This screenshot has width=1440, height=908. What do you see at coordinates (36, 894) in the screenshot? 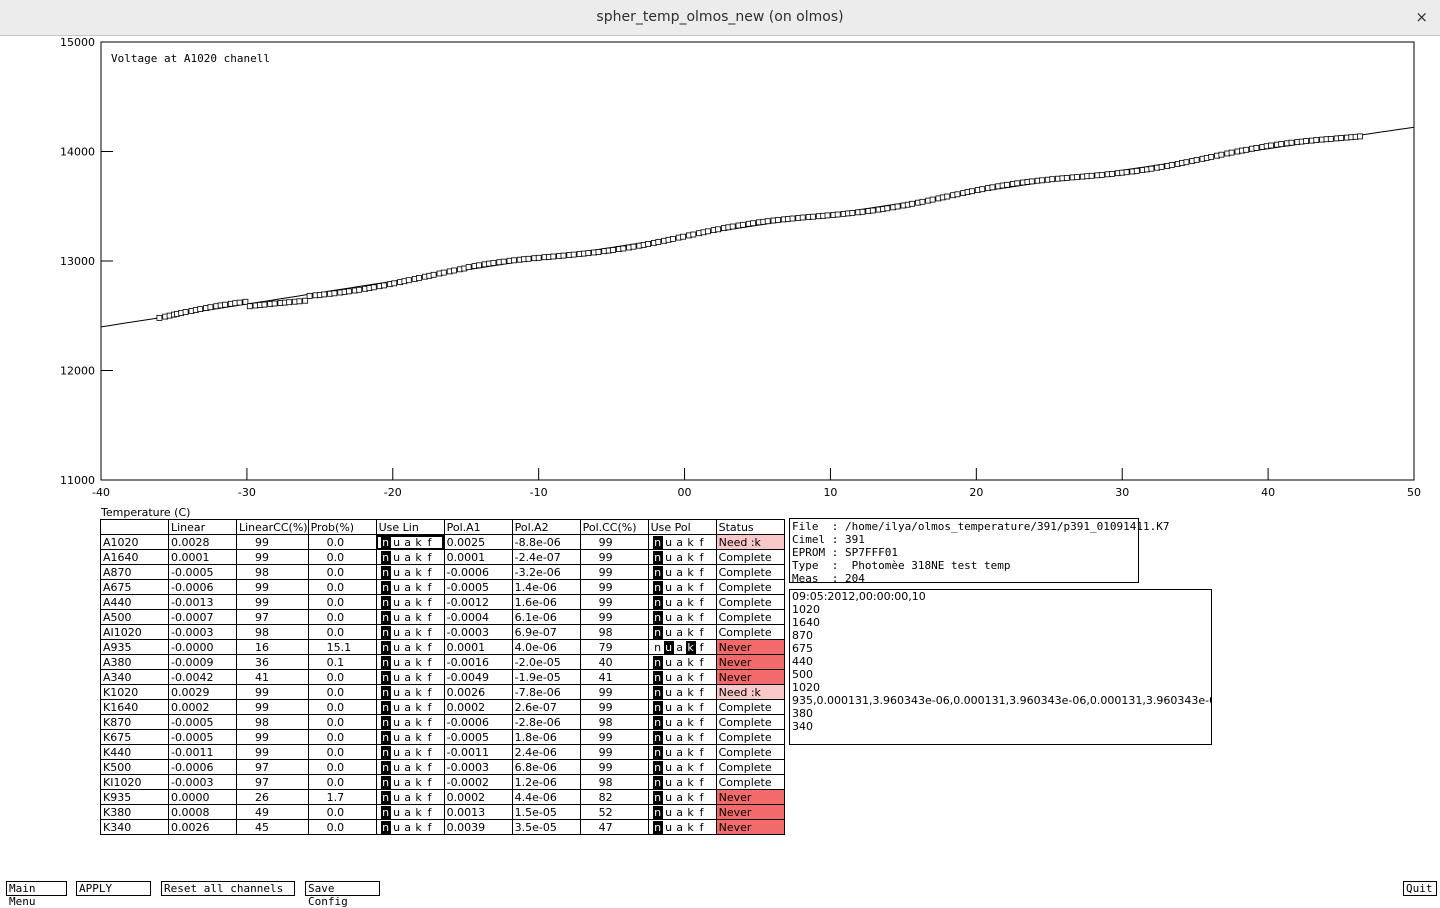
I see `main-menu-button: Main Menu` at bounding box center [36, 894].